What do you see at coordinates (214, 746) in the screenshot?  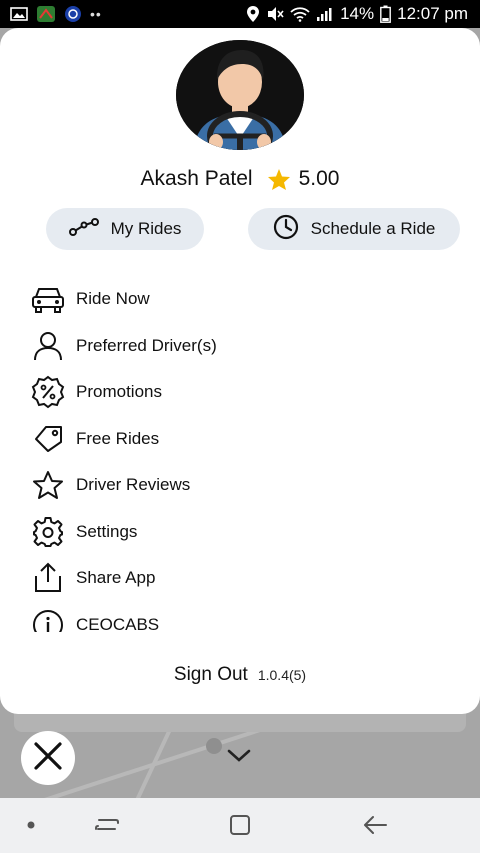 I see `map-pin-icon` at bounding box center [214, 746].